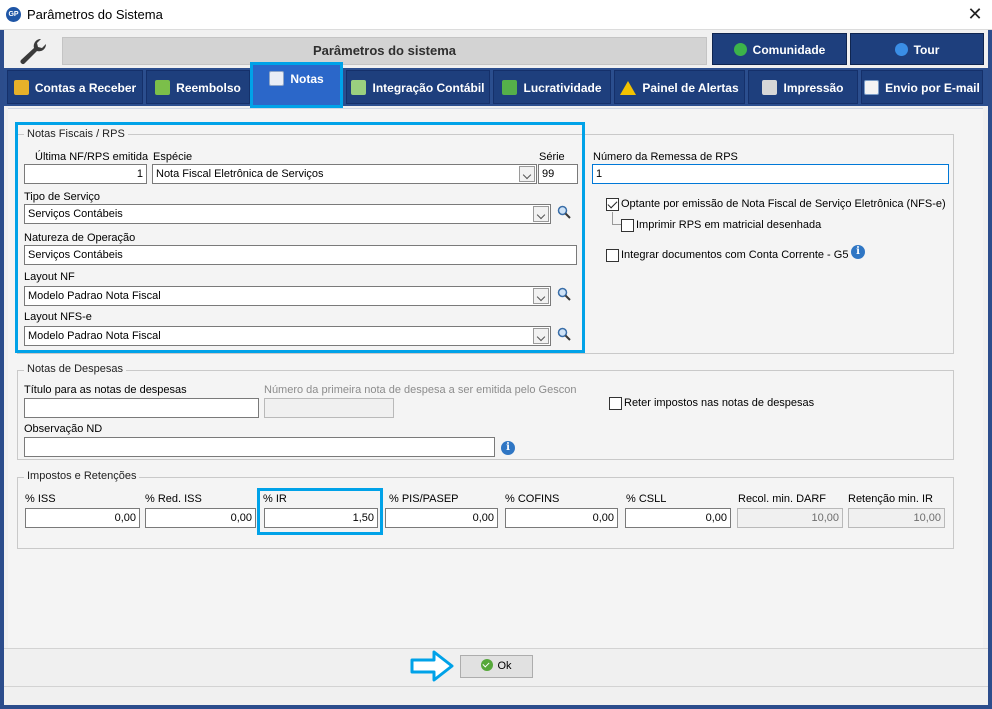  I want to click on layout-nfse-value: Modelo Padrao Nota Fiscal, so click(94, 336).